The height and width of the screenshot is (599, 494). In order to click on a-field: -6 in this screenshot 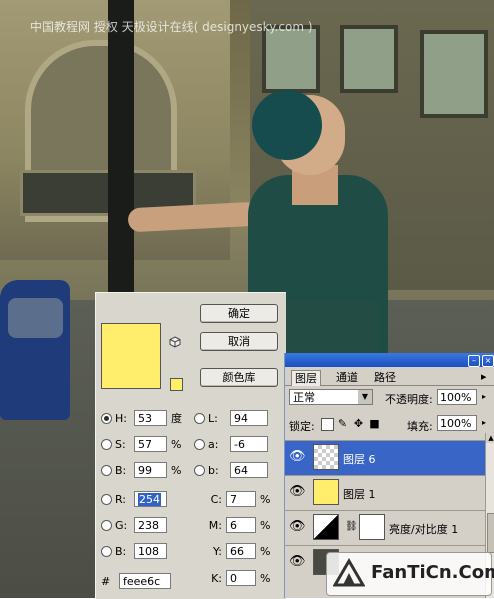, I will do `click(249, 444)`.